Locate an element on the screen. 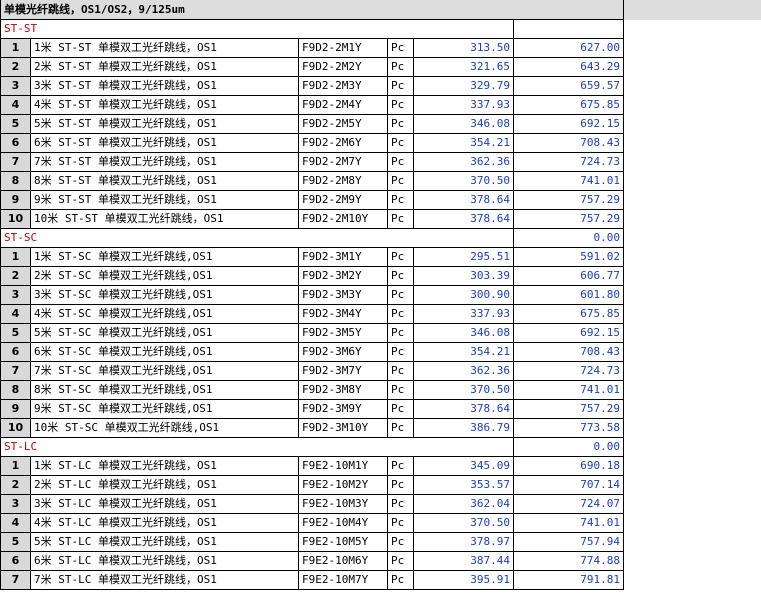  amount: 643.29 is located at coordinates (568, 67).